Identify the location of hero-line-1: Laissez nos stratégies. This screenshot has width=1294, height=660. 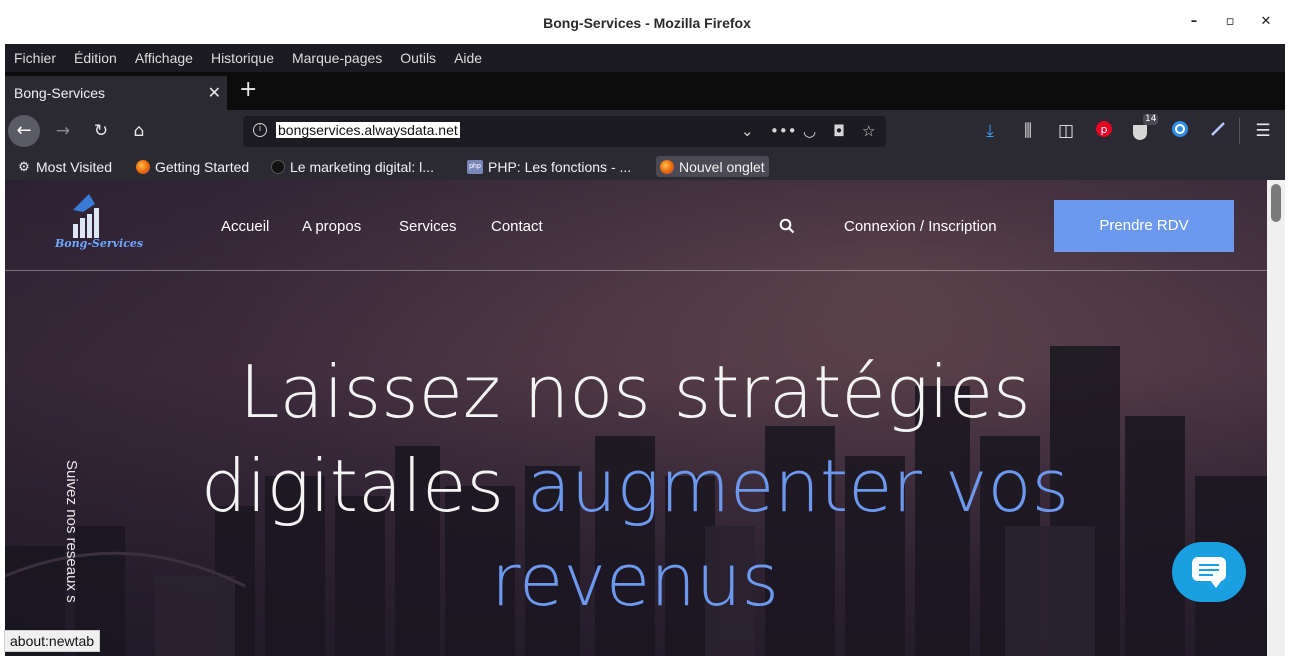
(635, 392).